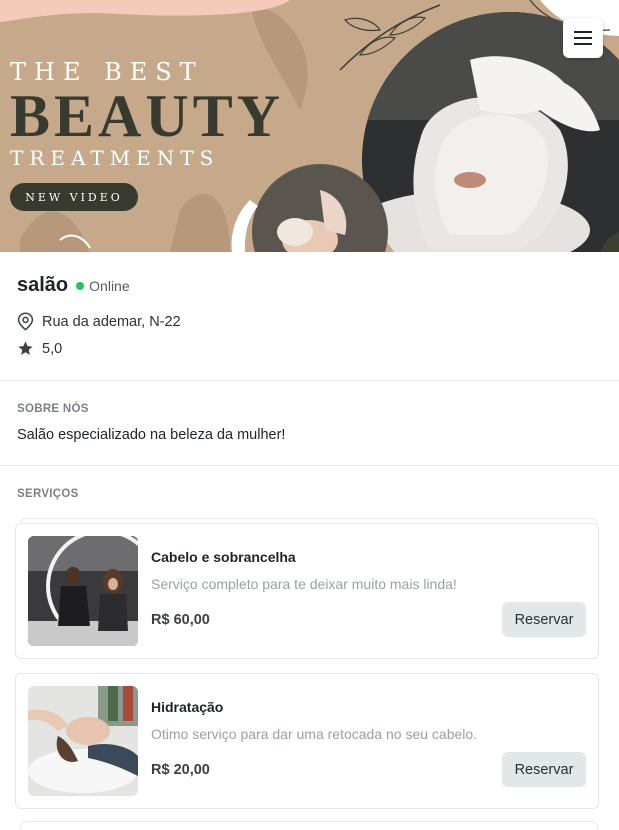 Image resolution: width=619 pixels, height=830 pixels. I want to click on banner-headline-line3: TREATMENTS, so click(115, 158).